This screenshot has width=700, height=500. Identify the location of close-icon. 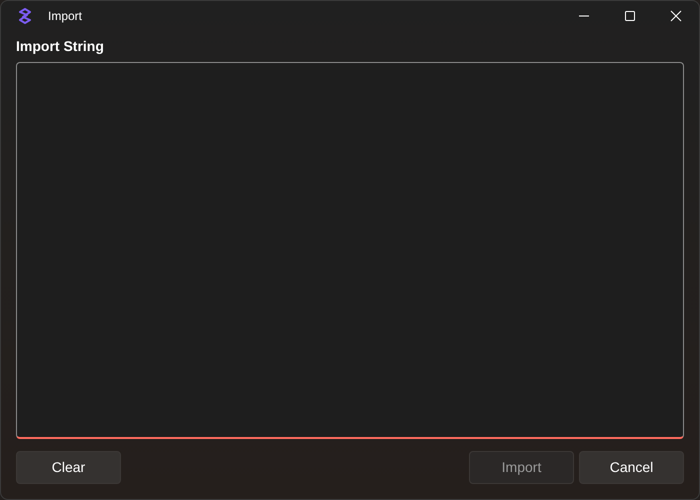
(676, 16).